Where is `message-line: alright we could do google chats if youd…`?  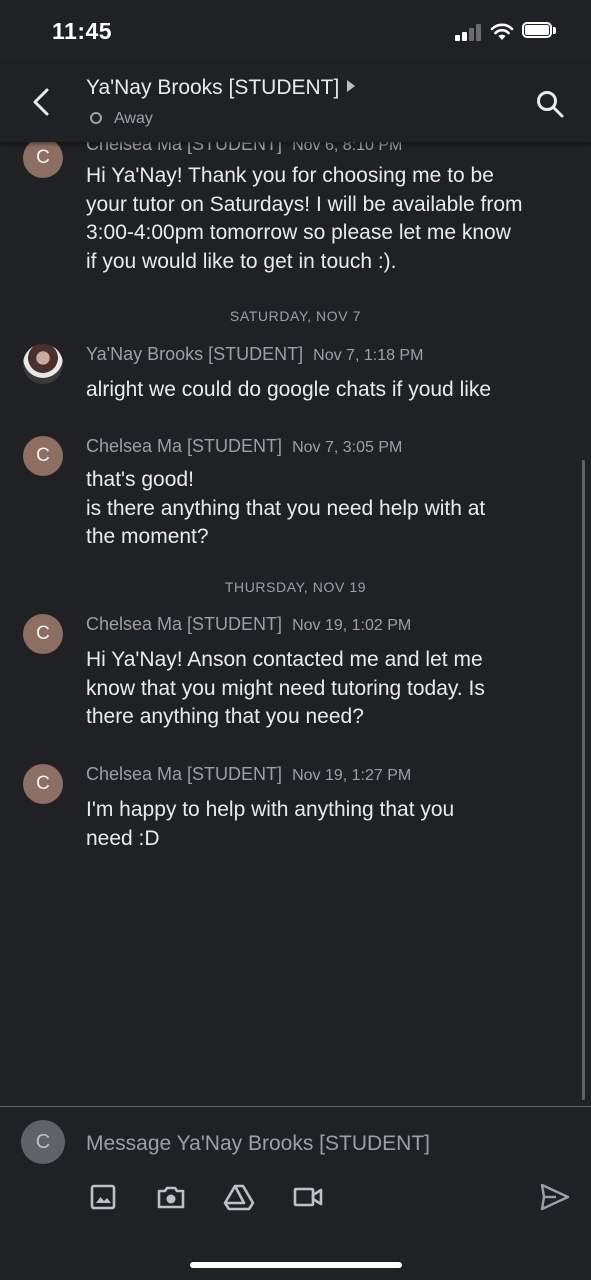
message-line: alright we could do google chats if youd… is located at coordinates (289, 389).